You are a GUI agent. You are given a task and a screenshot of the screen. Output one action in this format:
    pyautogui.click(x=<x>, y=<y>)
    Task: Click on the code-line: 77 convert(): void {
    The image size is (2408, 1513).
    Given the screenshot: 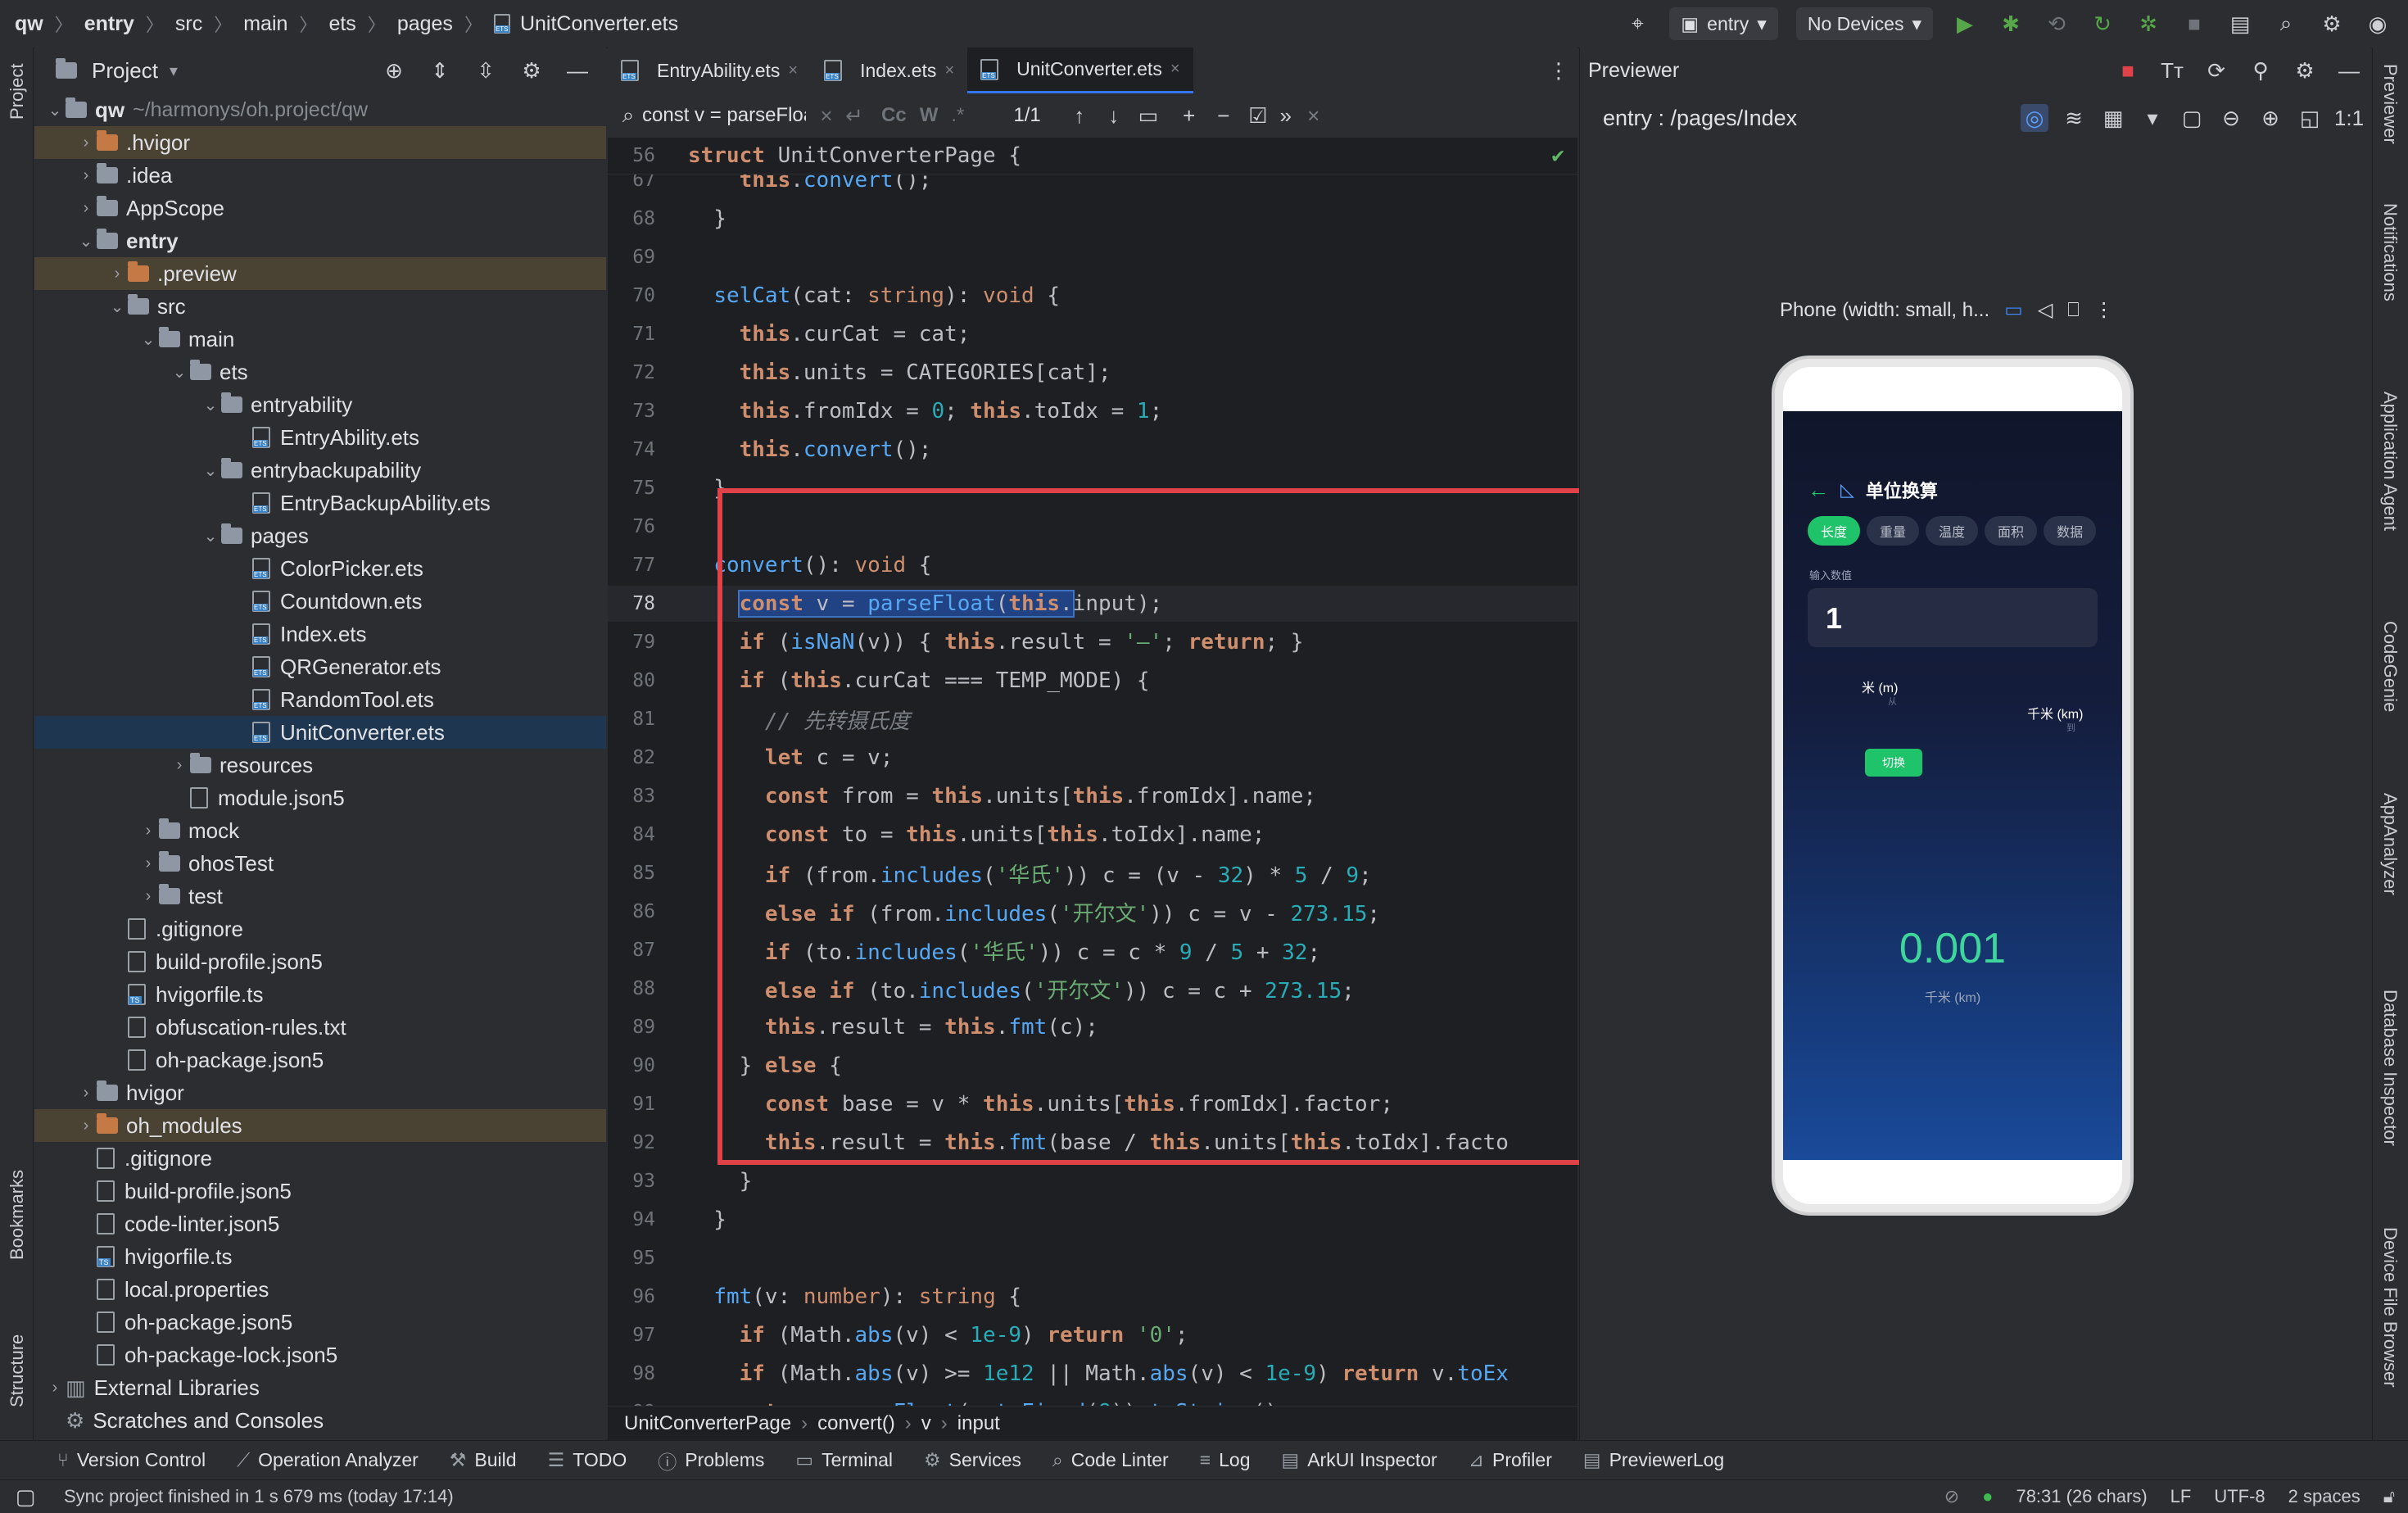 What is the action you would take?
    pyautogui.click(x=1092, y=565)
    